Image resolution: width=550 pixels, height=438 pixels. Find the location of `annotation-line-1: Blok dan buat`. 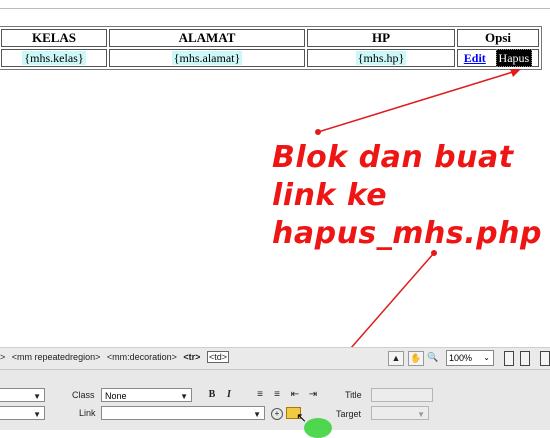

annotation-line-1: Blok dan buat is located at coordinates (393, 157).